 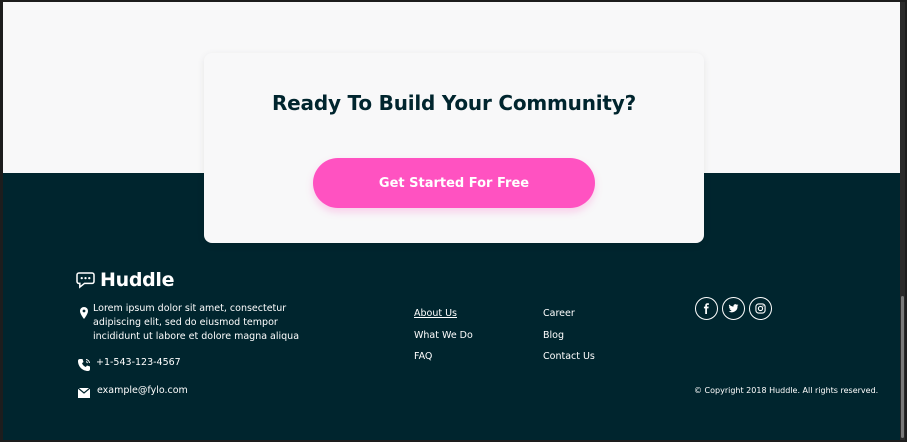 What do you see at coordinates (443, 335) in the screenshot?
I see `what-we-do-link: What We Do` at bounding box center [443, 335].